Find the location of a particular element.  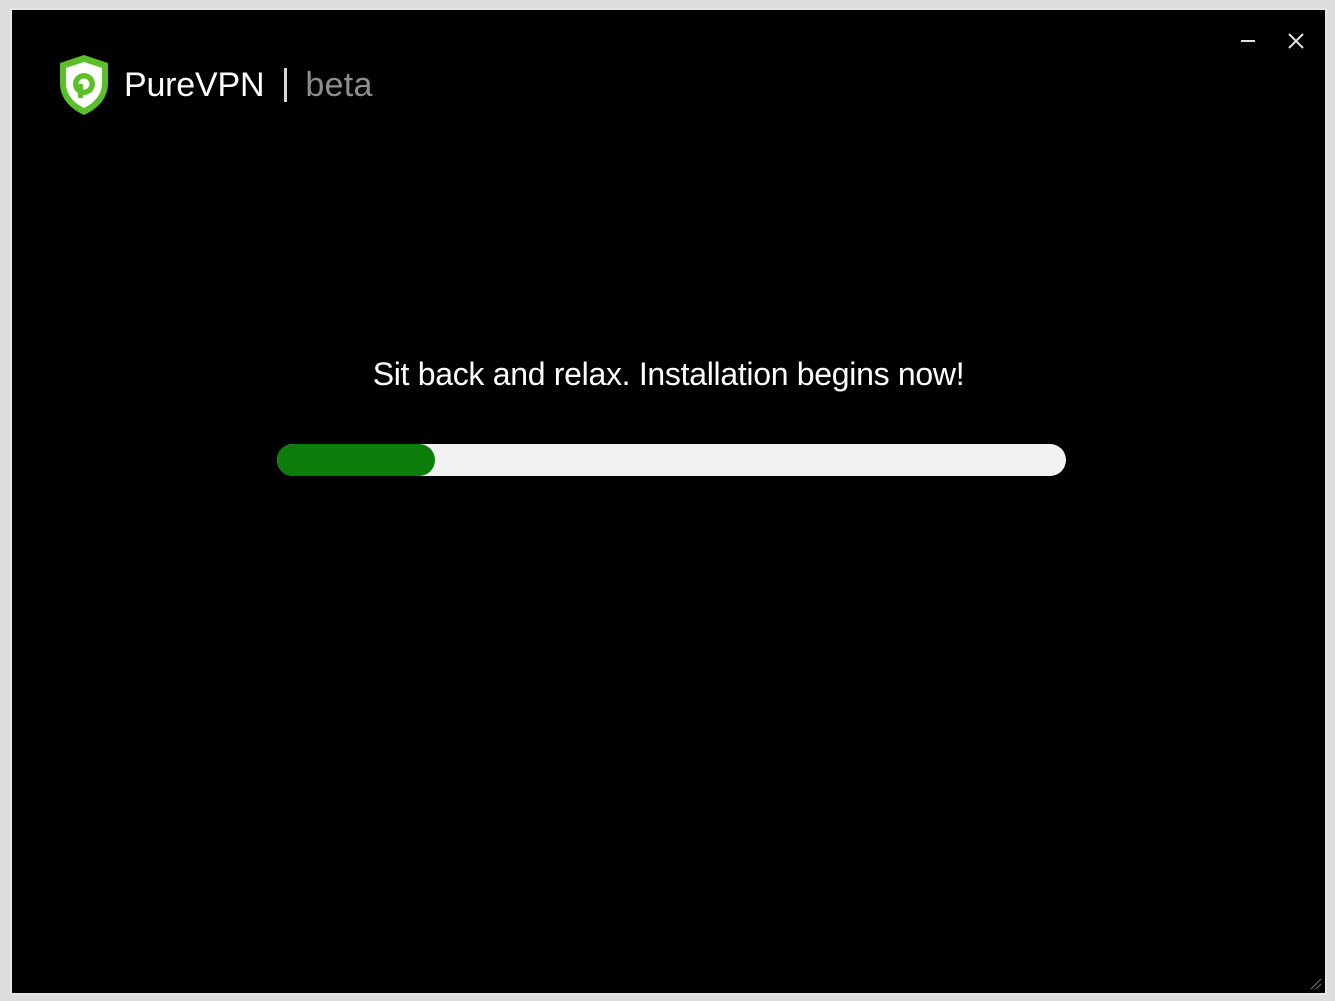

app-edition: beta is located at coordinates (339, 84).